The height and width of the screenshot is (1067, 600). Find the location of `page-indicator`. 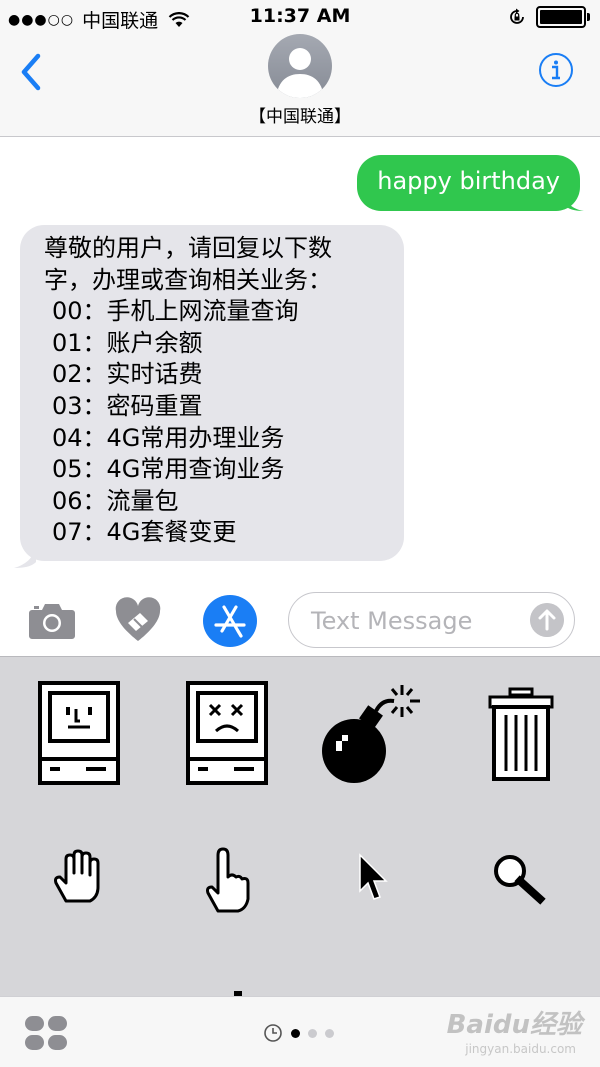

page-indicator is located at coordinates (298, 1033).